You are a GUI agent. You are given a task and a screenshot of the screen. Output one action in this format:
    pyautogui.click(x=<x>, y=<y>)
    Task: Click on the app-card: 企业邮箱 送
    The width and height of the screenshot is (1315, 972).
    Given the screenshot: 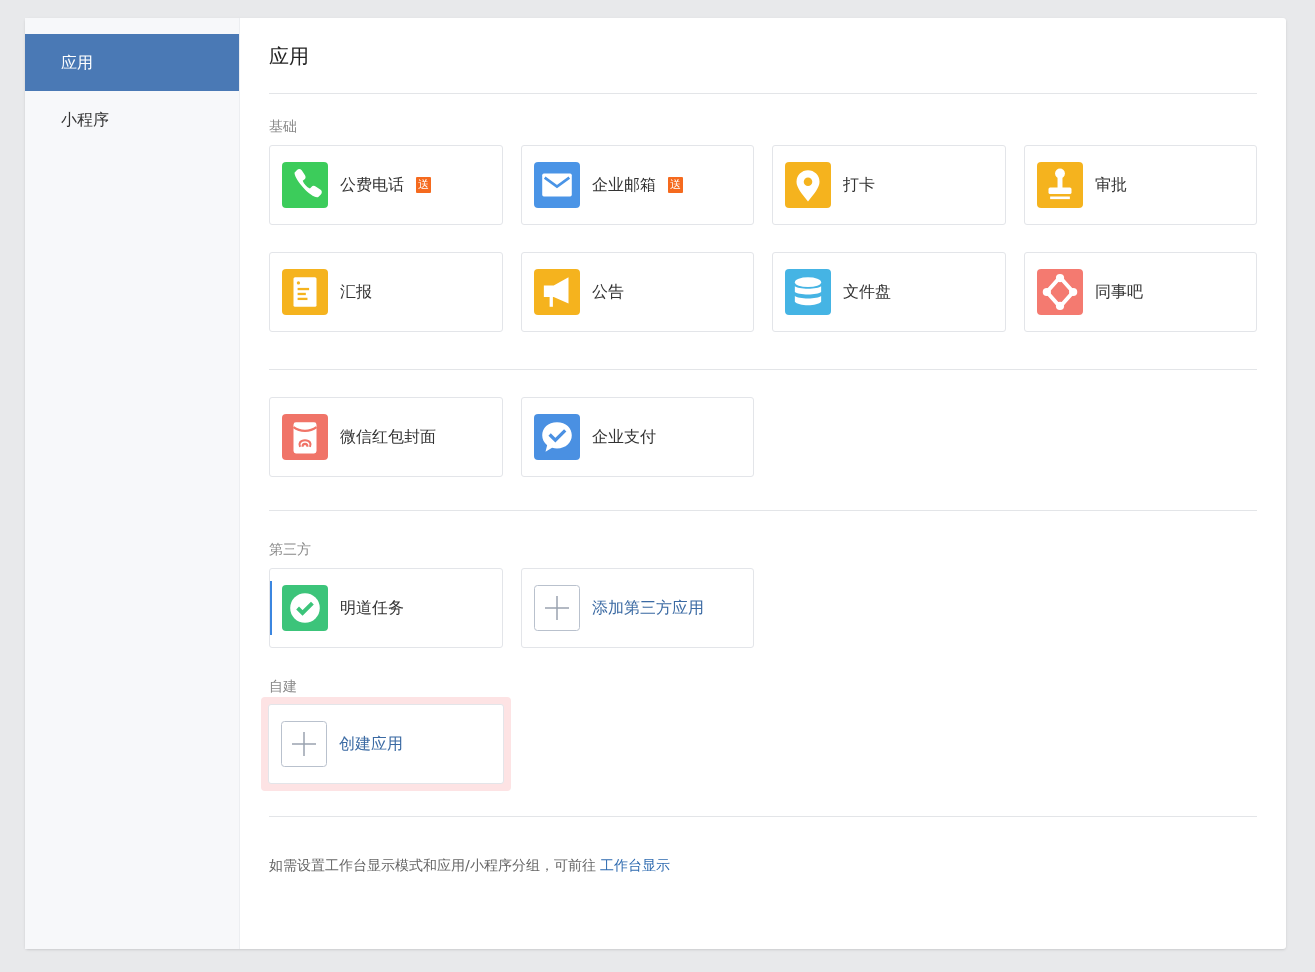 What is the action you would take?
    pyautogui.click(x=637, y=185)
    